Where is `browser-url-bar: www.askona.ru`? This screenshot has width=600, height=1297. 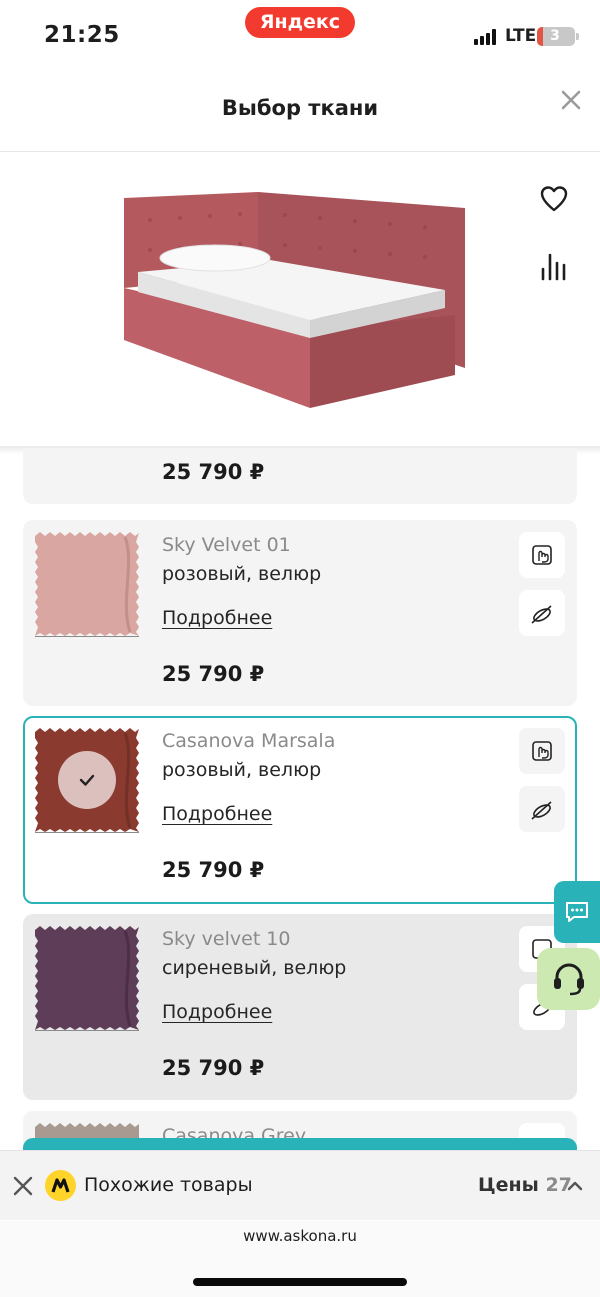
browser-url-bar: www.askona.ru is located at coordinates (300, 1259).